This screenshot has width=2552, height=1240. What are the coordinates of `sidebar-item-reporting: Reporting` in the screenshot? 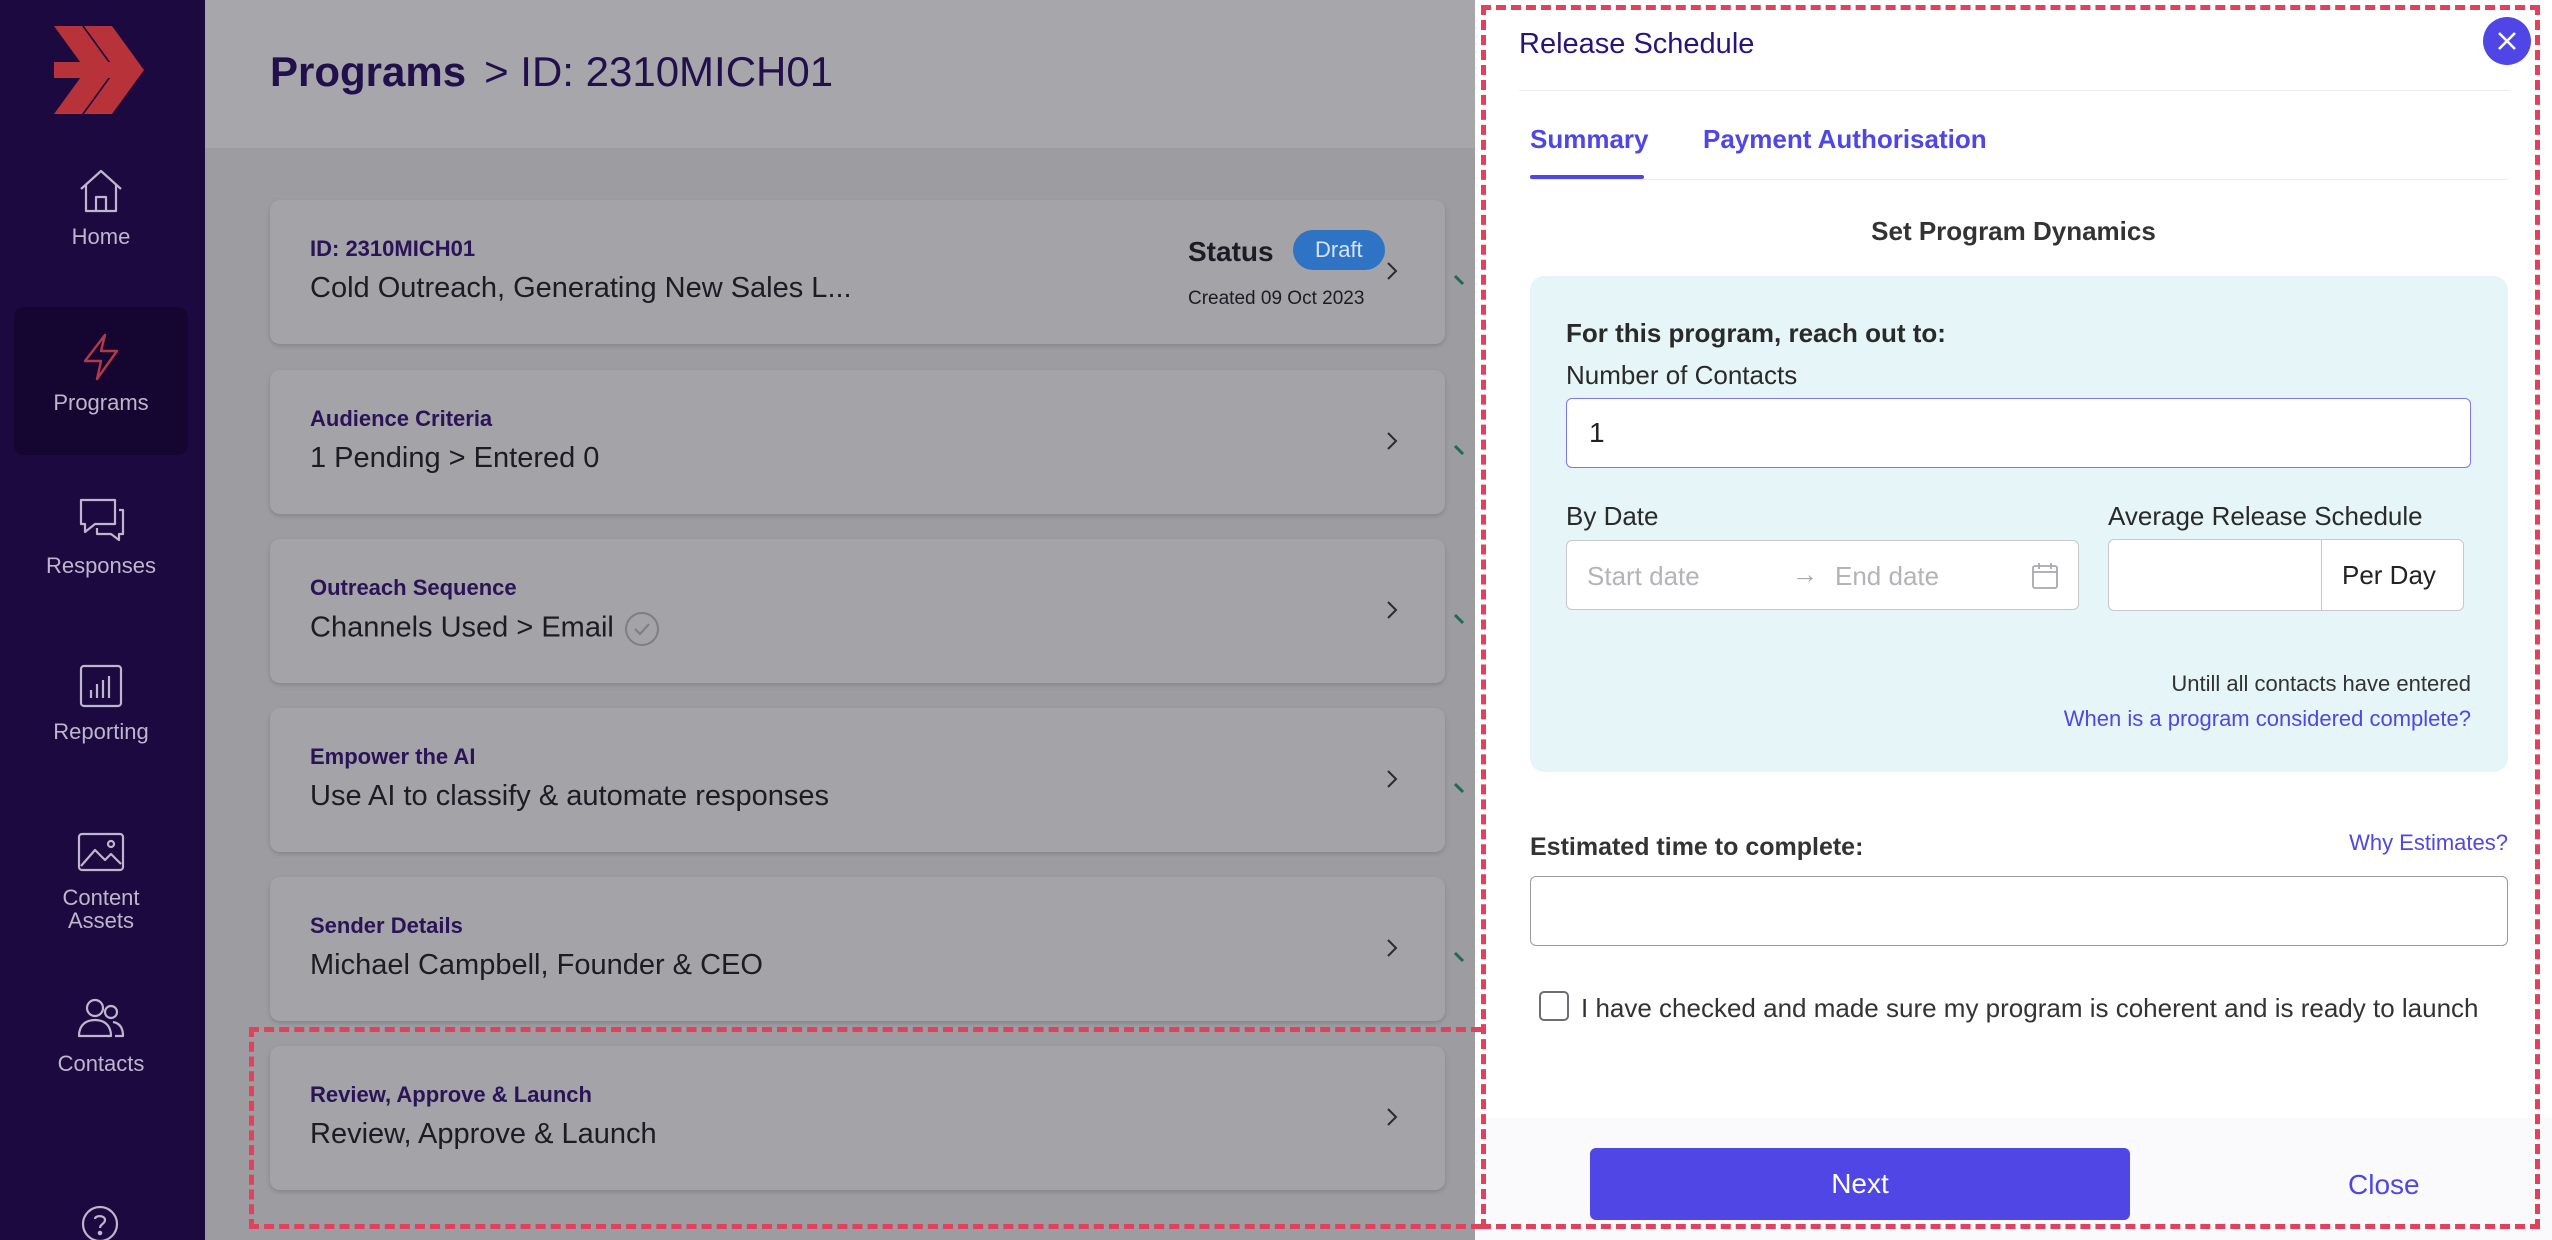 It's located at (101, 710).